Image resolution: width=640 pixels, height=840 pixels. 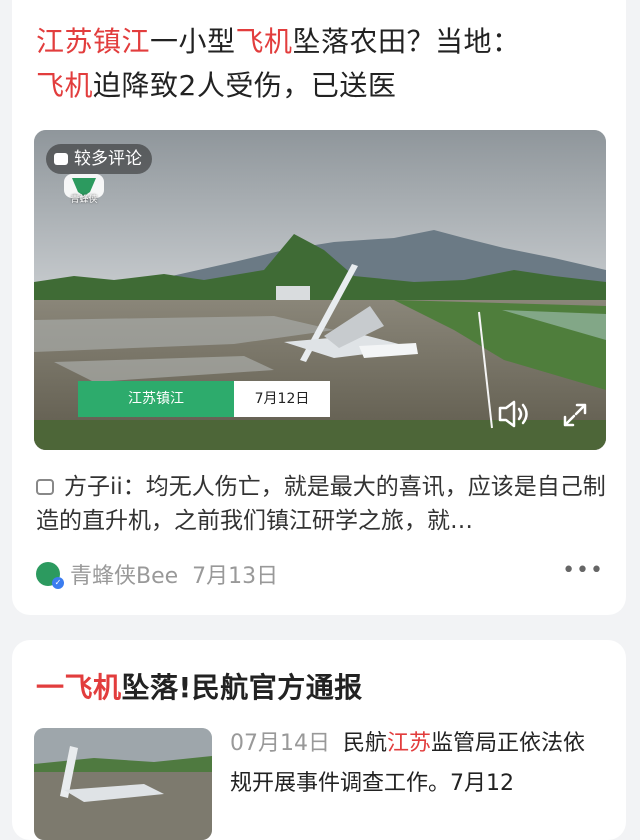 What do you see at coordinates (514, 414) in the screenshot?
I see `sound-icon` at bounding box center [514, 414].